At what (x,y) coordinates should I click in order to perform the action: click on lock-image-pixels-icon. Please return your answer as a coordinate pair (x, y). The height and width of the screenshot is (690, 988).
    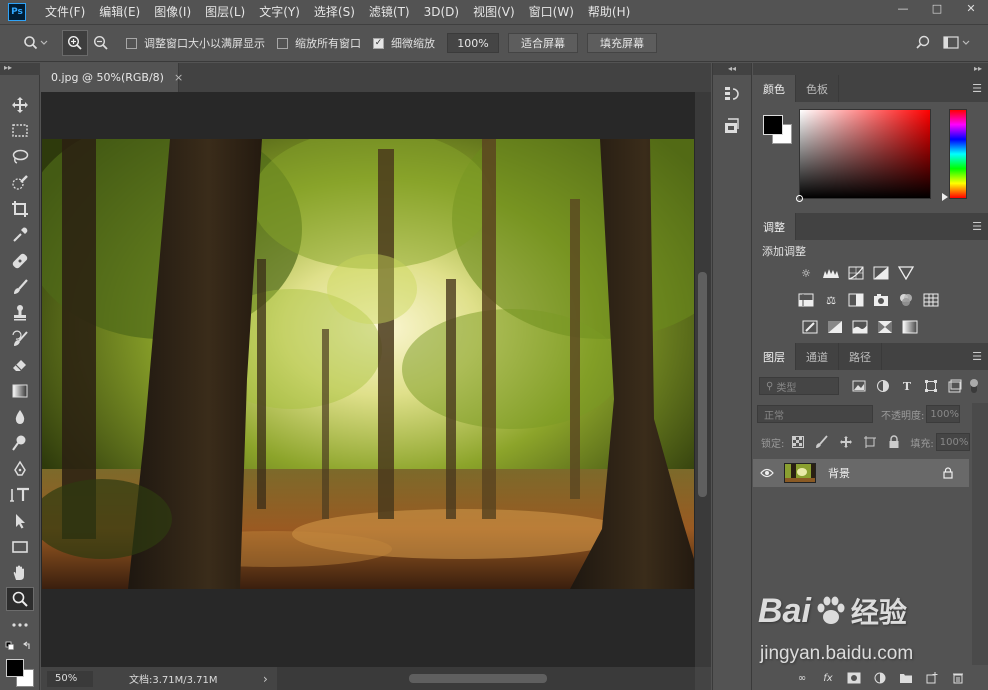
    Looking at the image, I should click on (822, 442).